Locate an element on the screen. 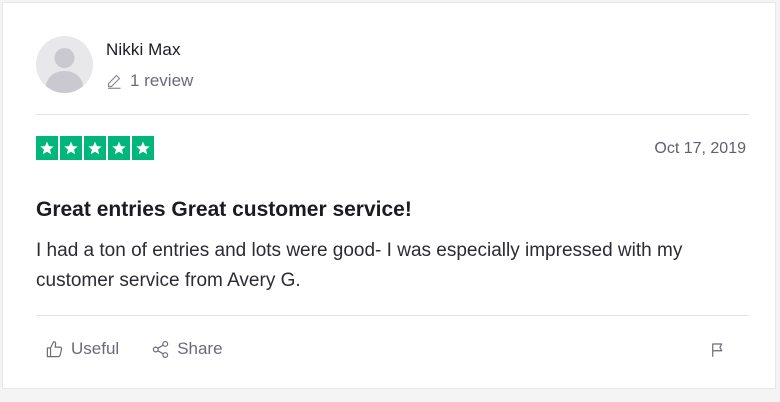 The image size is (780, 402). share-label: Share is located at coordinates (200, 348).